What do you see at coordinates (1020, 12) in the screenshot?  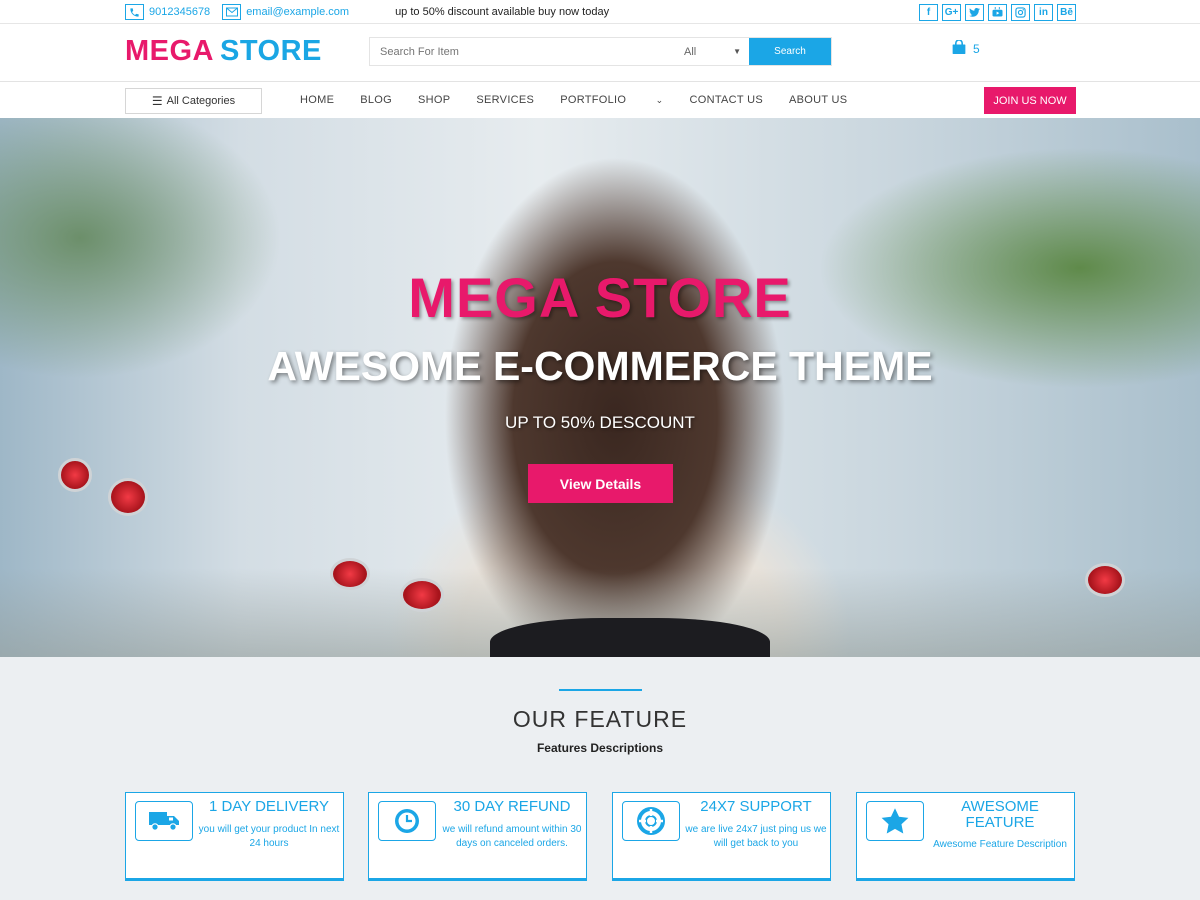 I see `instagram-icon` at bounding box center [1020, 12].